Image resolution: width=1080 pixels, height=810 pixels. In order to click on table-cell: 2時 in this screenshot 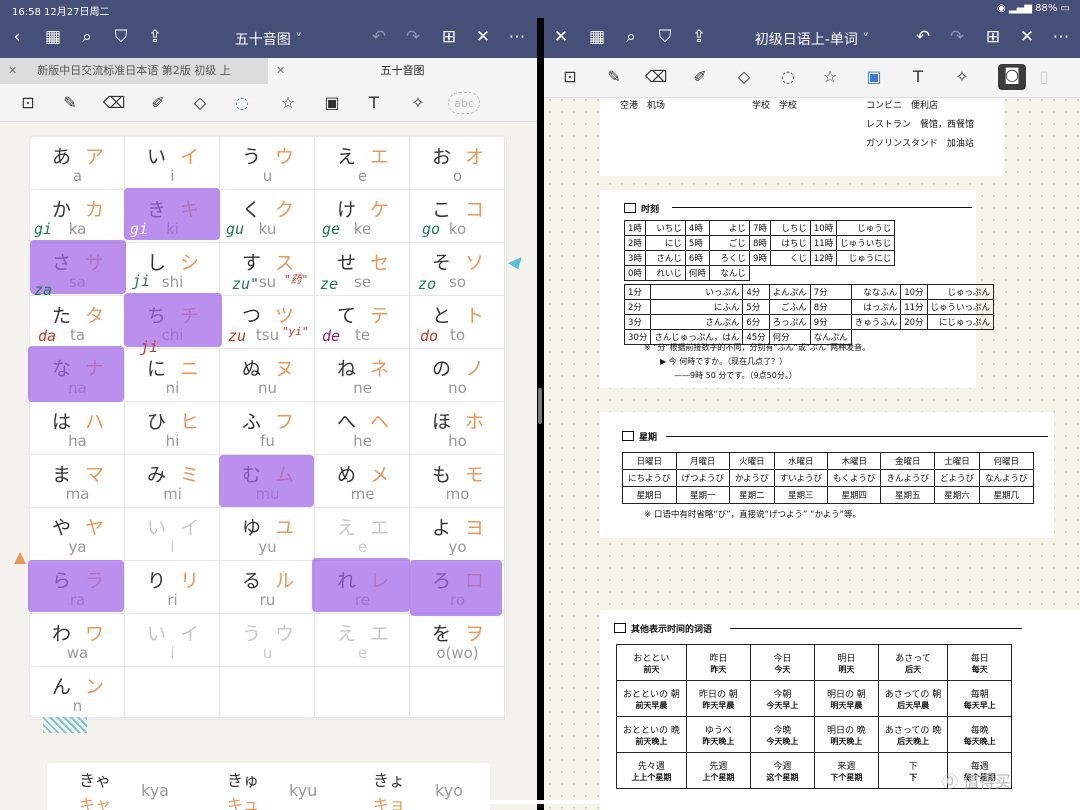, I will do `click(635, 243)`.